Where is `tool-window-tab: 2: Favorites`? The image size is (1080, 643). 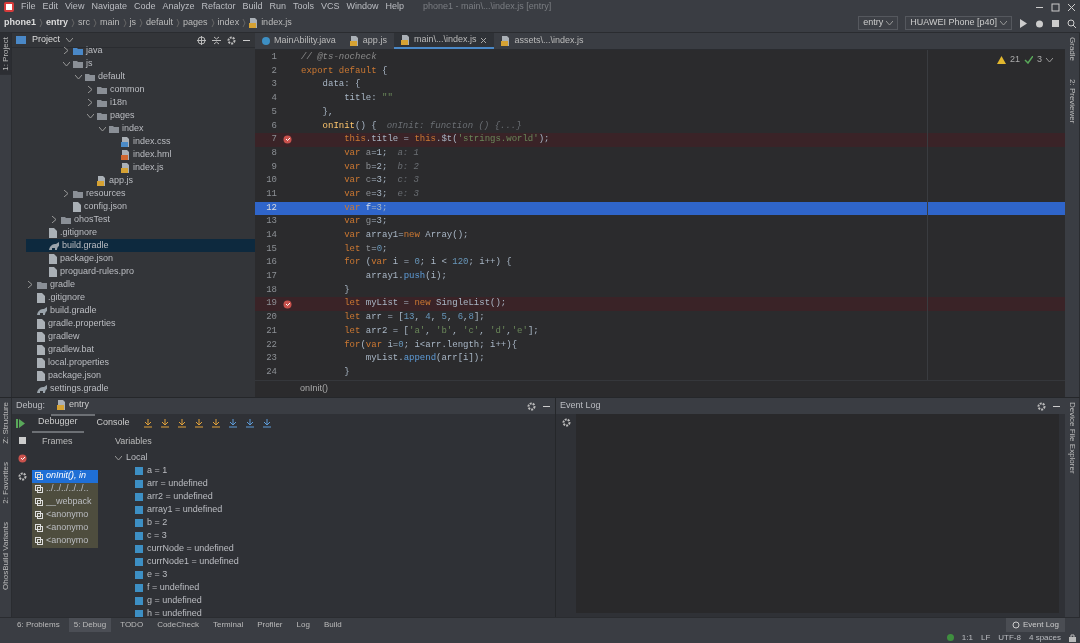 tool-window-tab: 2: Favorites is located at coordinates (5, 482).